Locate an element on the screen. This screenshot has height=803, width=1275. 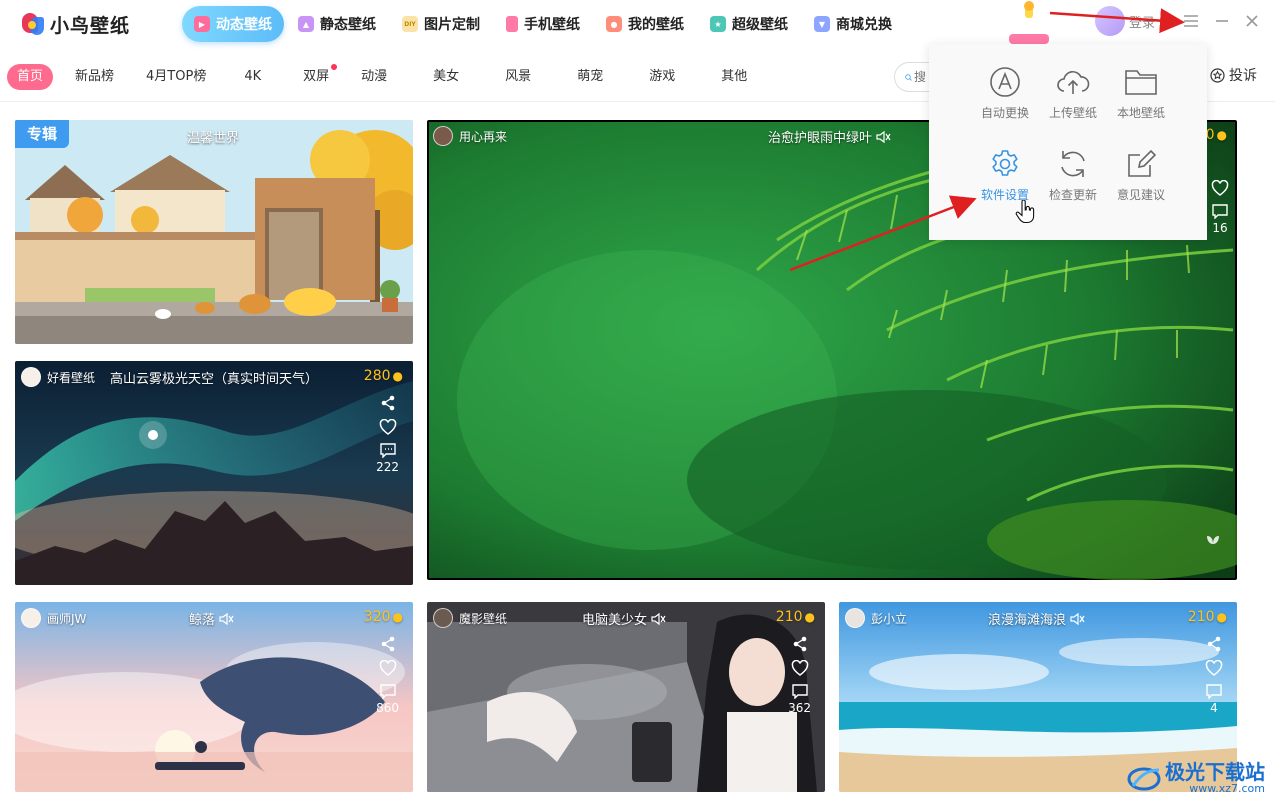
nav-custom-image: DIY 图片定制 is located at coordinates (441, 24).